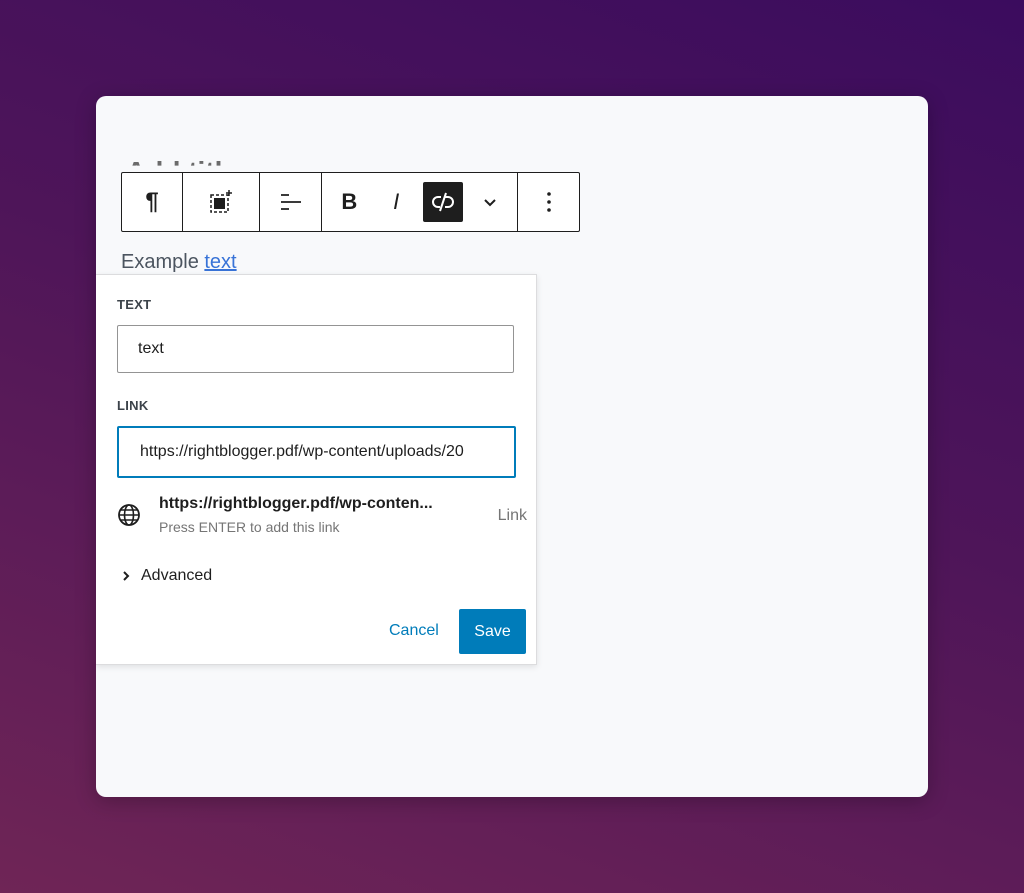 The width and height of the screenshot is (1024, 893). What do you see at coordinates (220, 262) in the screenshot?
I see `paragraph-link: text` at bounding box center [220, 262].